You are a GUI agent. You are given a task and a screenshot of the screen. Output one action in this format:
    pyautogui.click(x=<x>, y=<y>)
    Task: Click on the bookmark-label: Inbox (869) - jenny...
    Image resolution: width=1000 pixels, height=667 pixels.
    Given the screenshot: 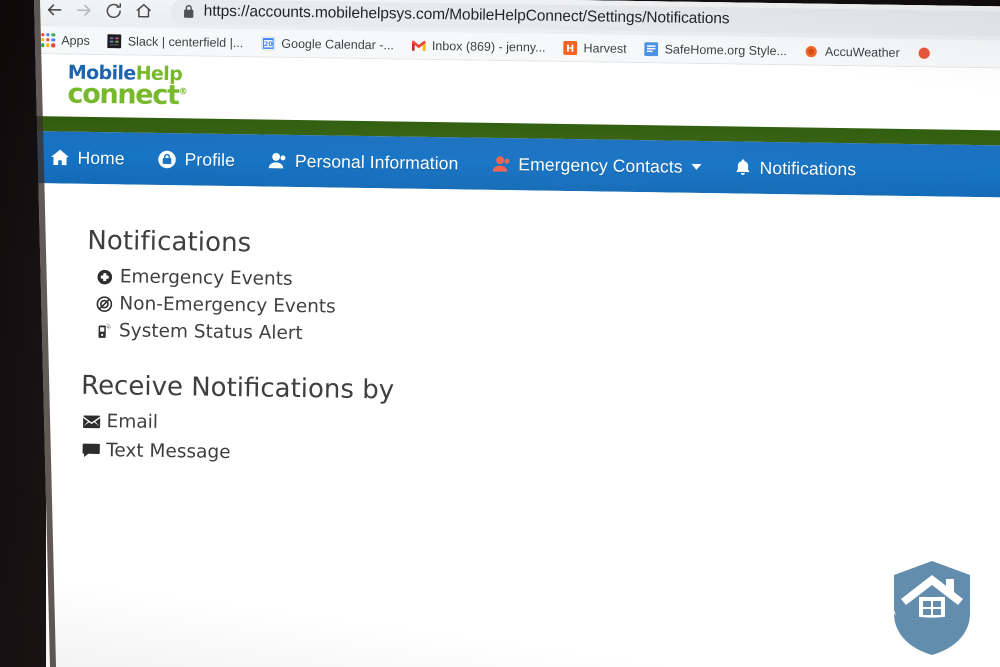 What is the action you would take?
    pyautogui.click(x=488, y=46)
    